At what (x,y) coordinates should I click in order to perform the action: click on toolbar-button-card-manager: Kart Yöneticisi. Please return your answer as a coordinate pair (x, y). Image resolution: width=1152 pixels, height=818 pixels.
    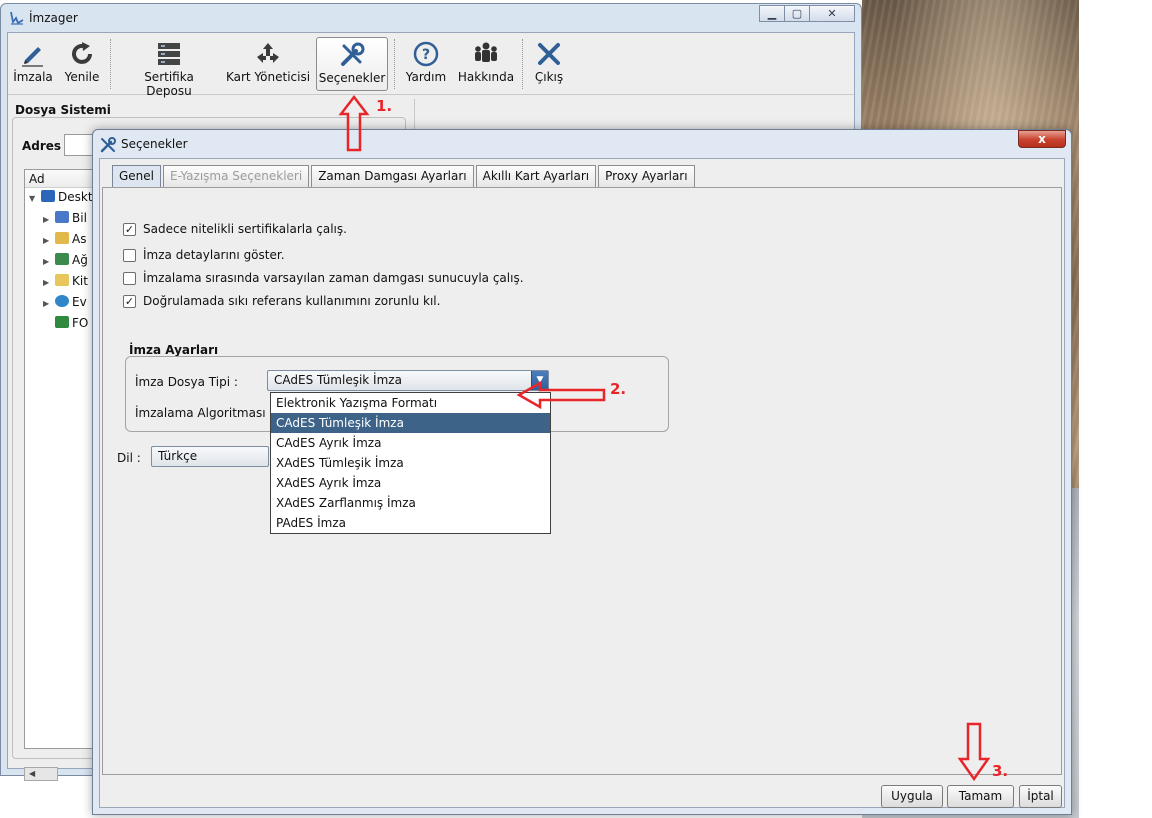
    Looking at the image, I should click on (268, 64).